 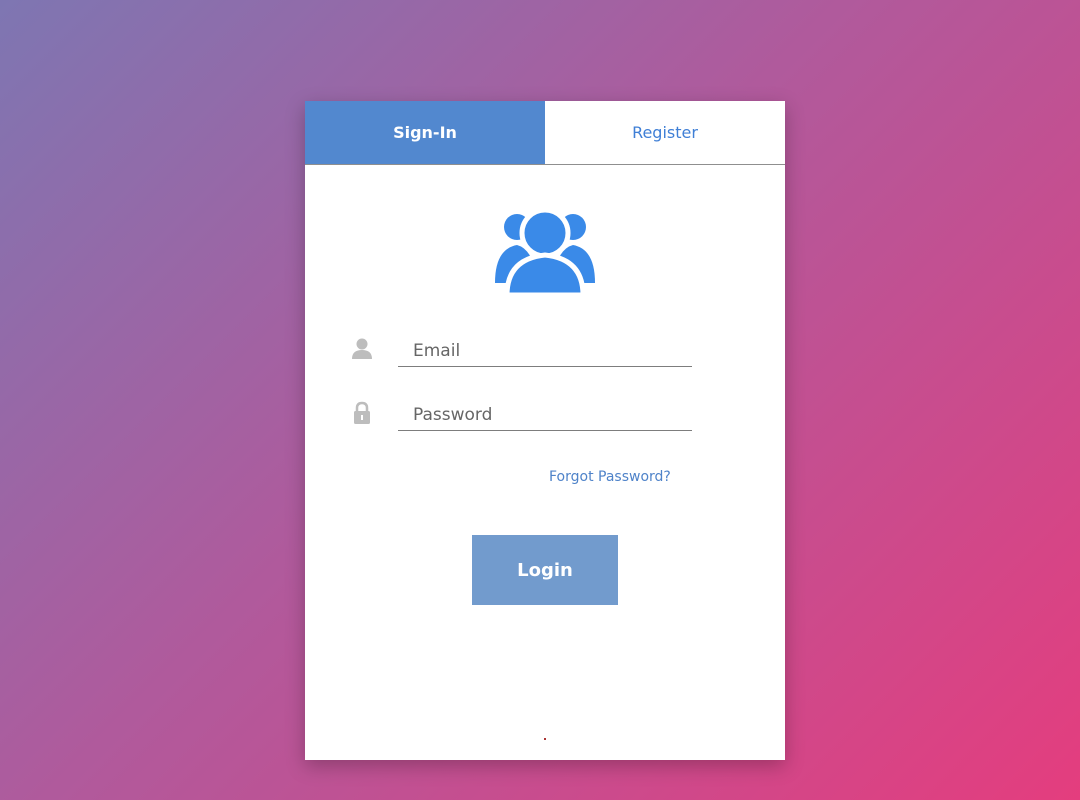 What do you see at coordinates (610, 477) in the screenshot?
I see `forgot-password-link: Forgot Password?` at bounding box center [610, 477].